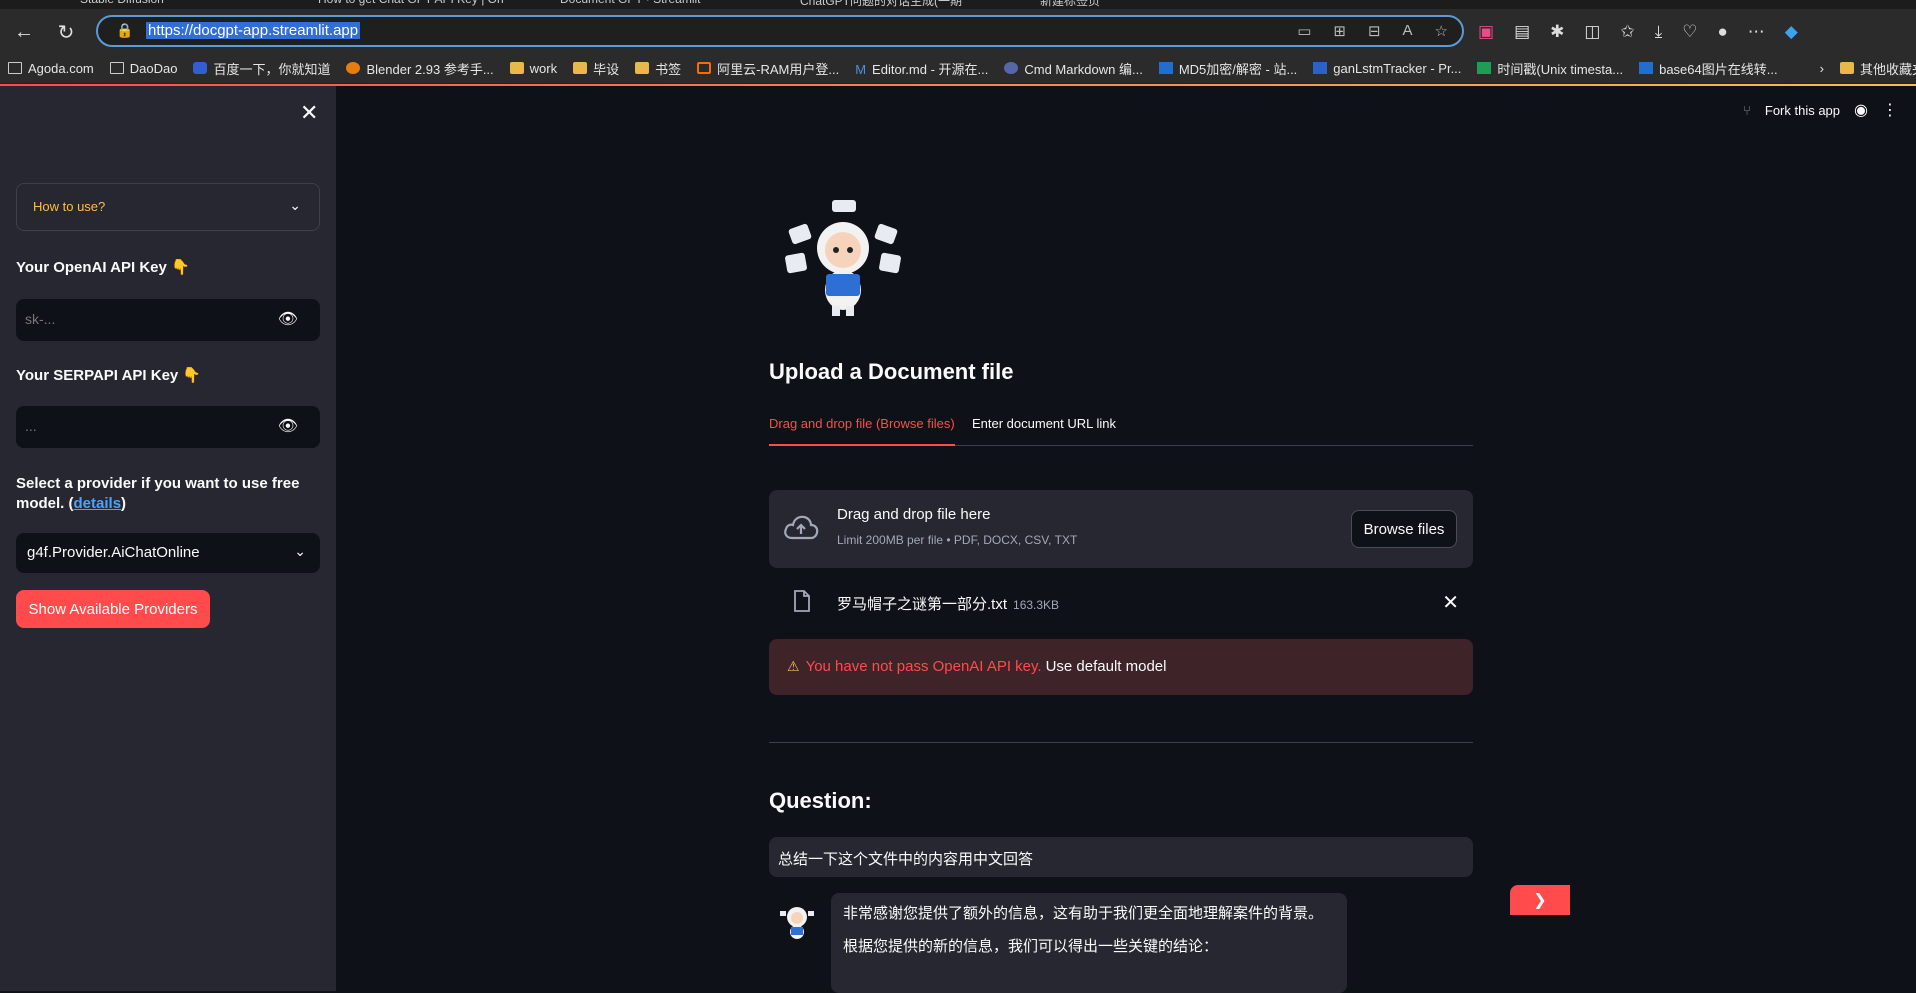 The width and height of the screenshot is (1916, 993). Describe the element at coordinates (891, 371) in the screenshot. I see `upload-title: Upload a Document file` at that location.